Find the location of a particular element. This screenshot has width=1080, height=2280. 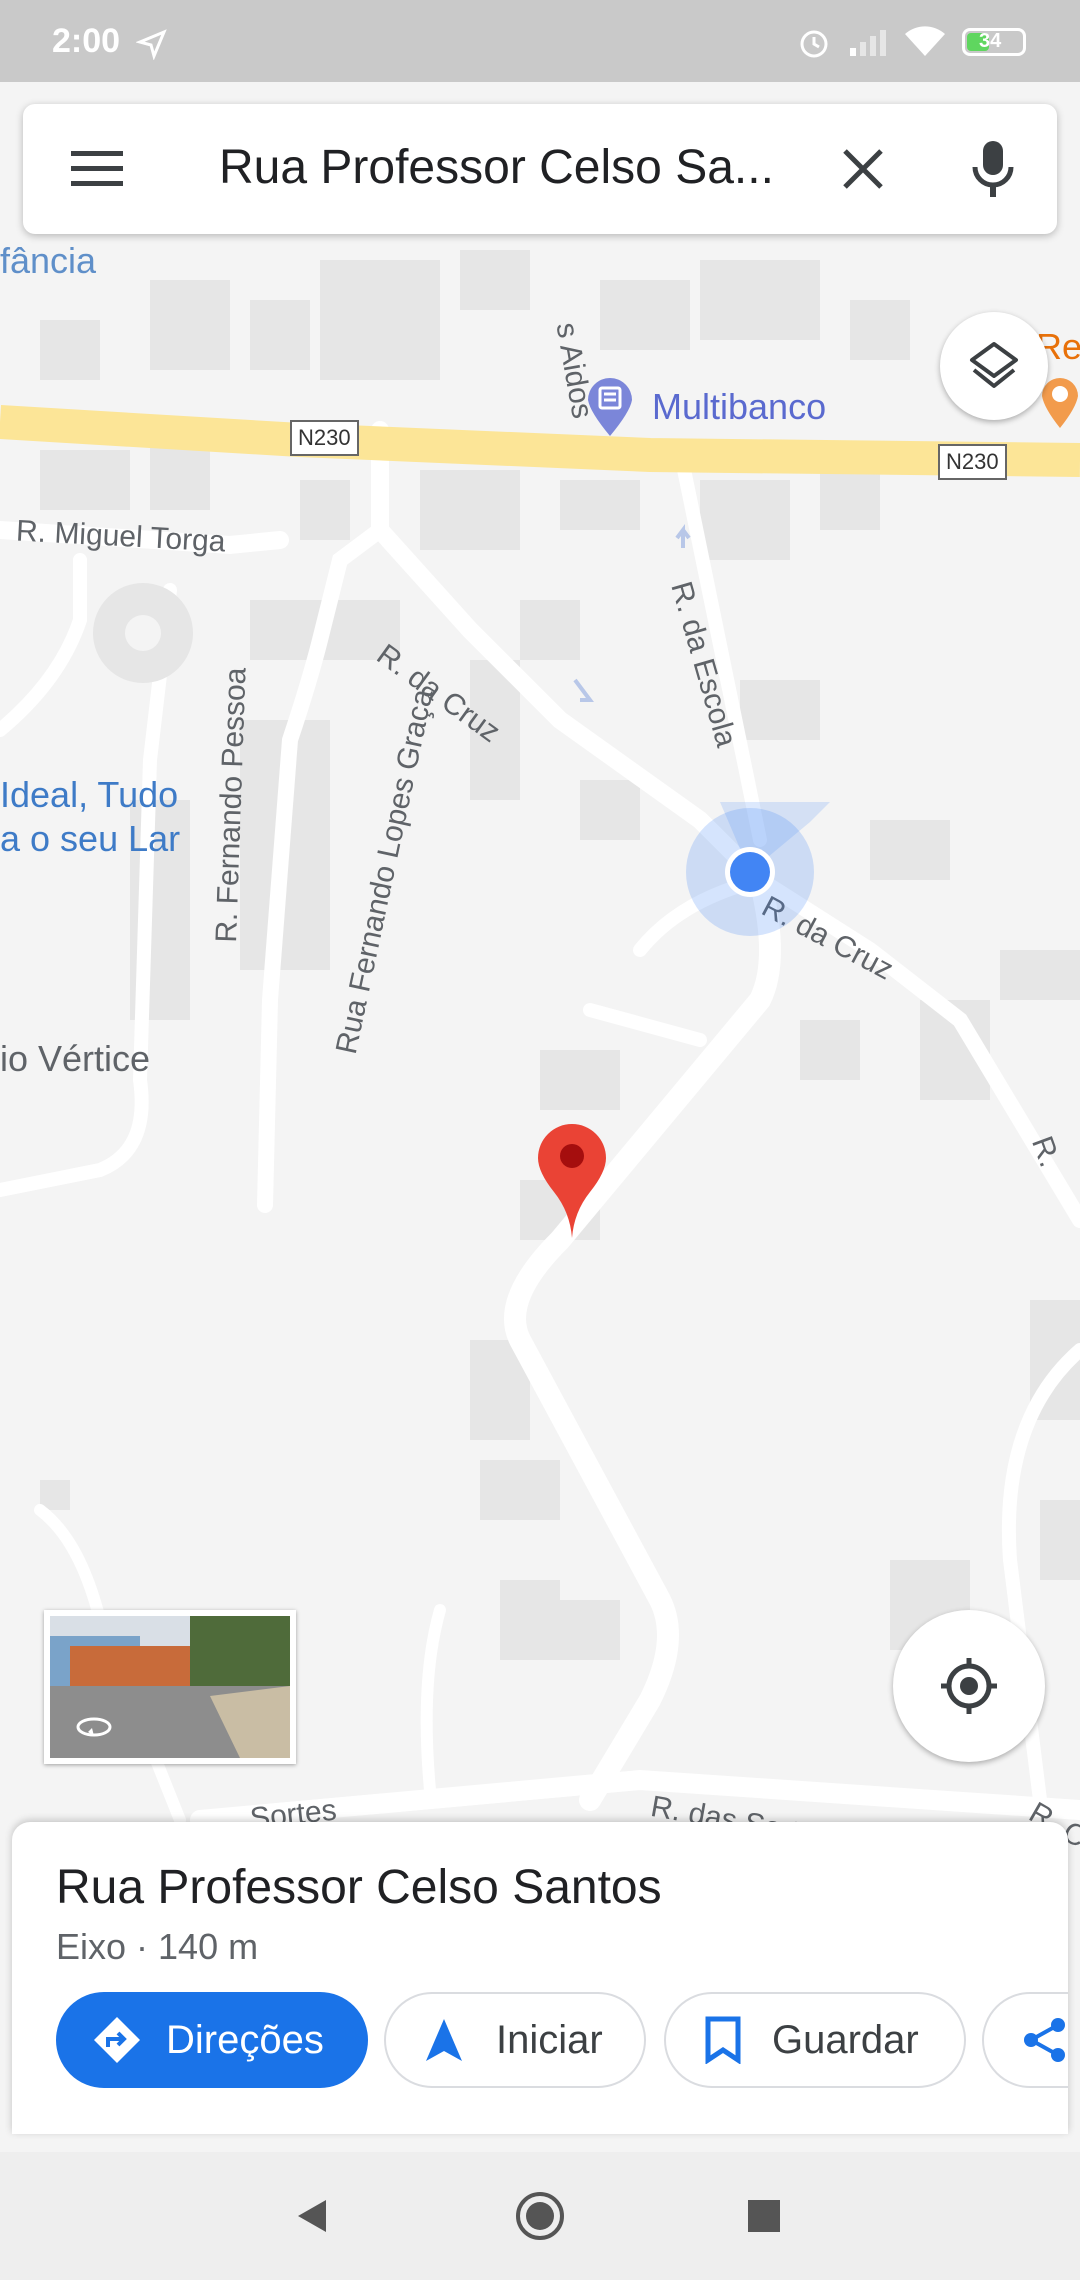

place-label-vertice: io Vértice is located at coordinates (75, 1059).